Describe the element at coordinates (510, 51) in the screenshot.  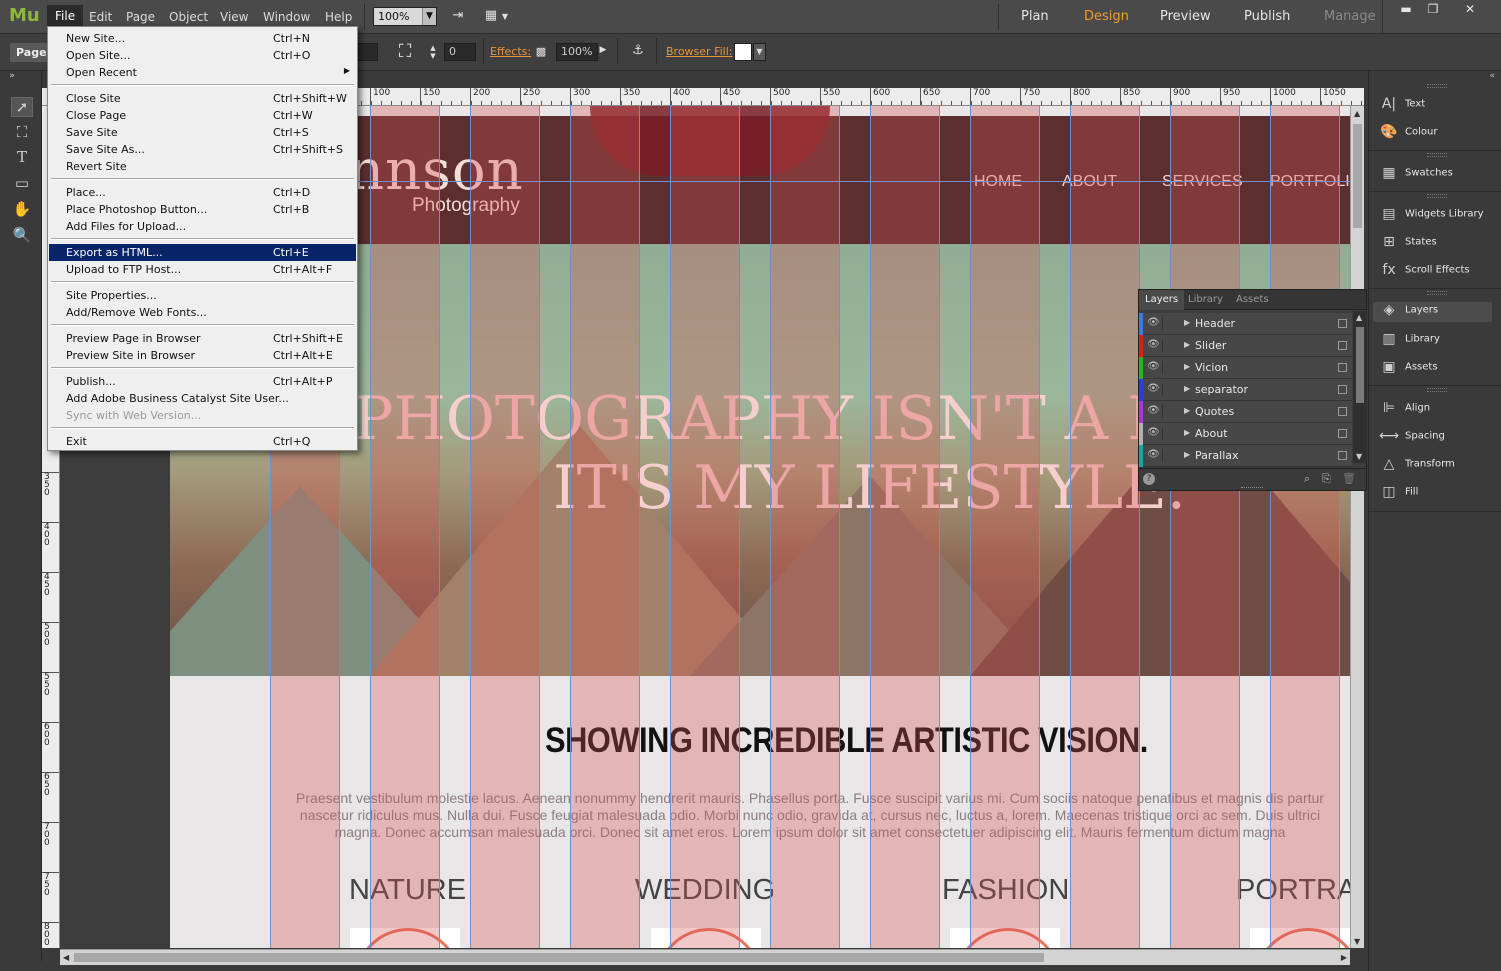
I see `effects-link: Effects:` at that location.